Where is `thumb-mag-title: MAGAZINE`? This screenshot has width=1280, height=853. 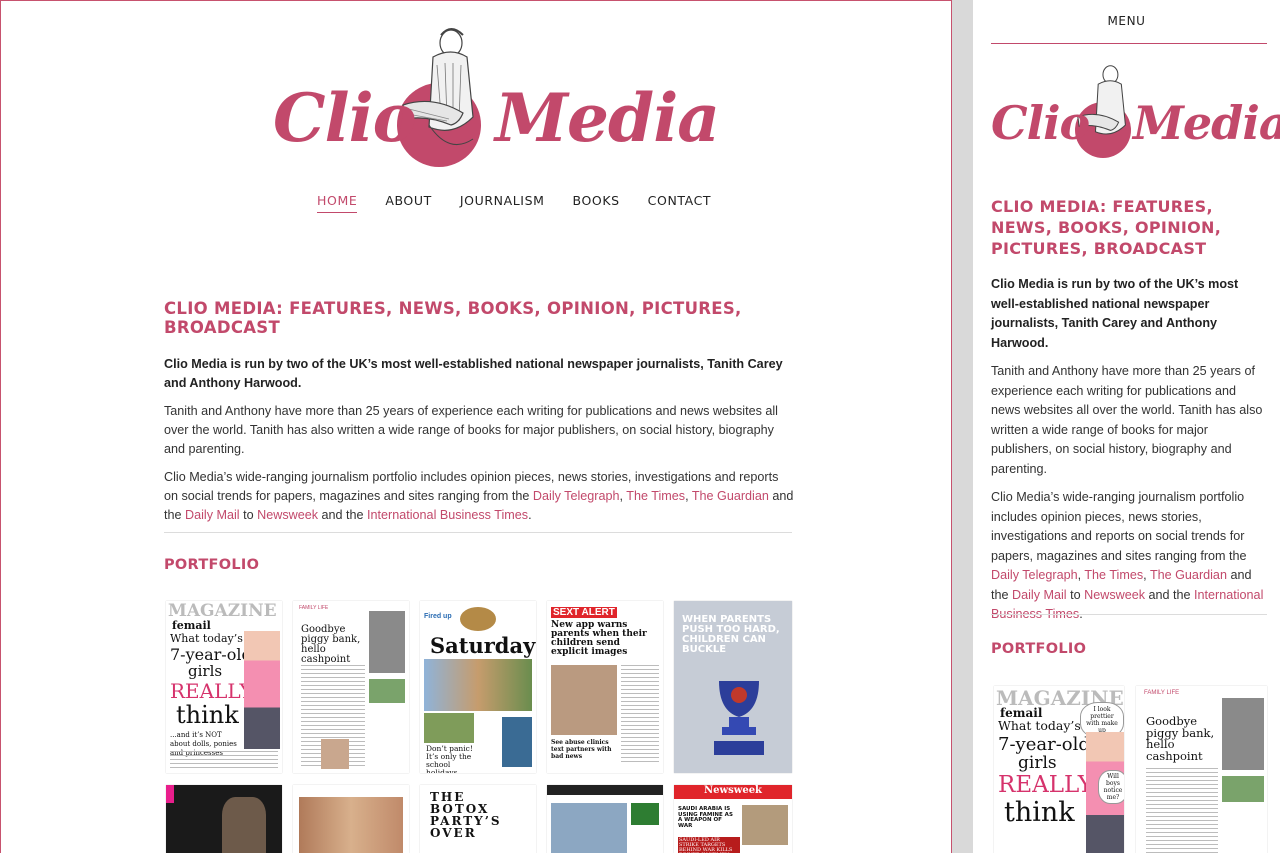
thumb-mag-title: MAGAZINE is located at coordinates (222, 611).